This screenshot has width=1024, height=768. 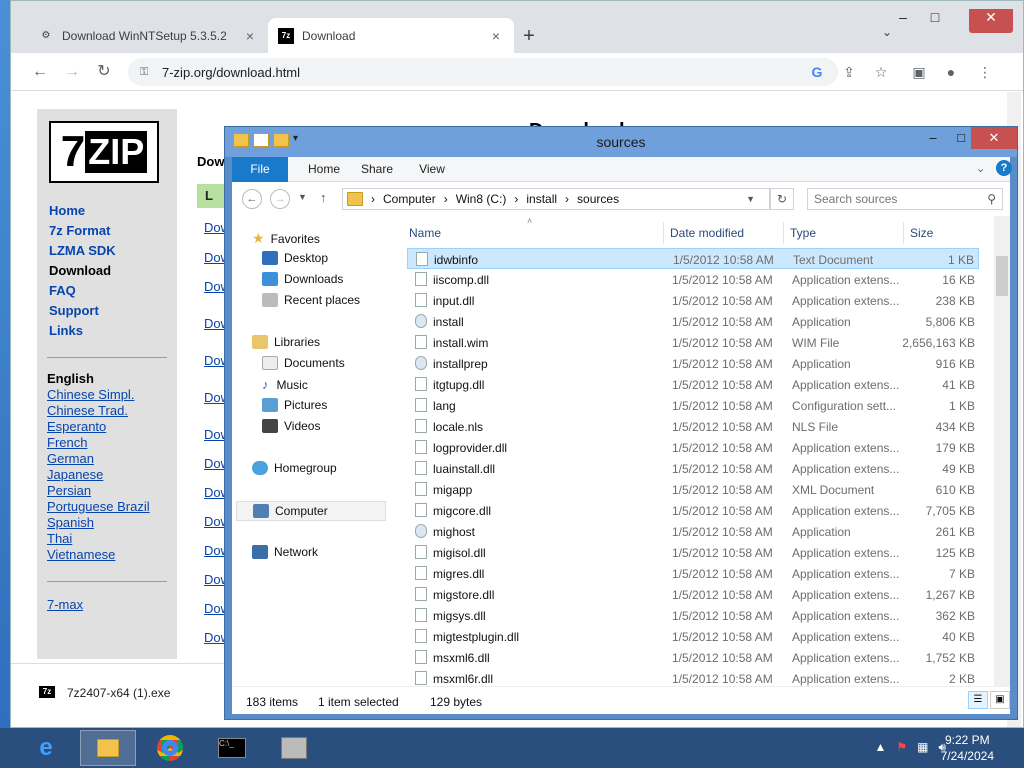 I want to click on details-view-icon: ☰, so click(x=978, y=700).